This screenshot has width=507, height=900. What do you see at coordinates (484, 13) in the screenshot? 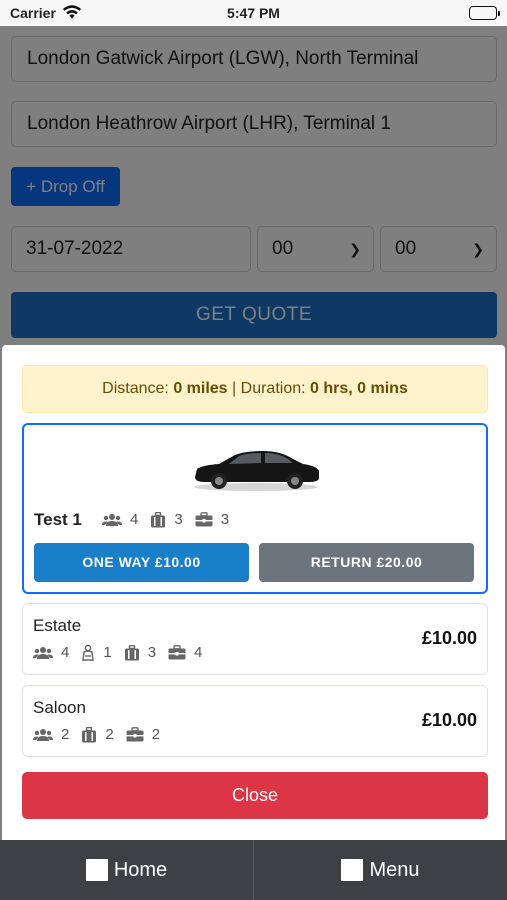
I see `battery-icon` at bounding box center [484, 13].